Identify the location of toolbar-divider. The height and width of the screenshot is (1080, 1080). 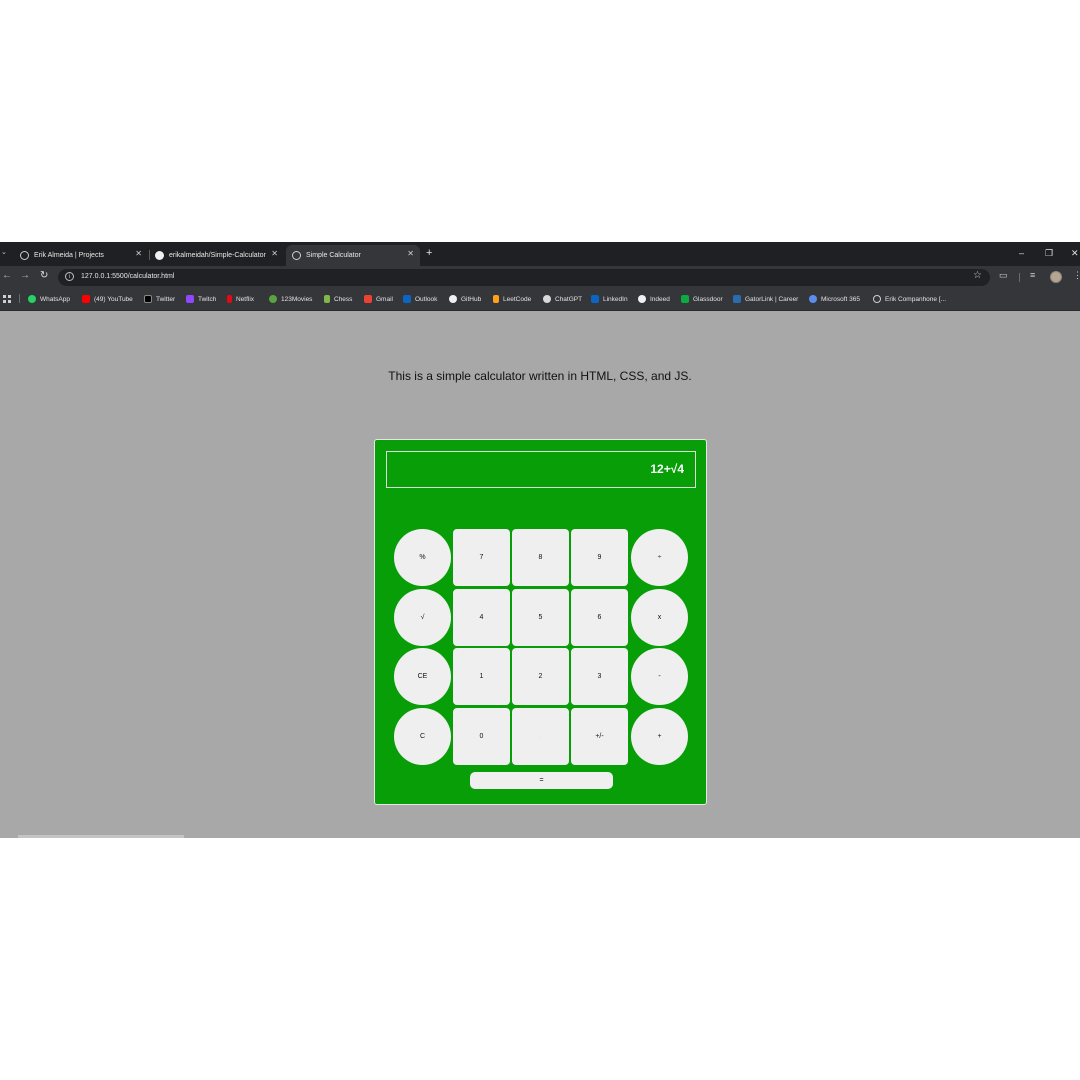
(1019, 277).